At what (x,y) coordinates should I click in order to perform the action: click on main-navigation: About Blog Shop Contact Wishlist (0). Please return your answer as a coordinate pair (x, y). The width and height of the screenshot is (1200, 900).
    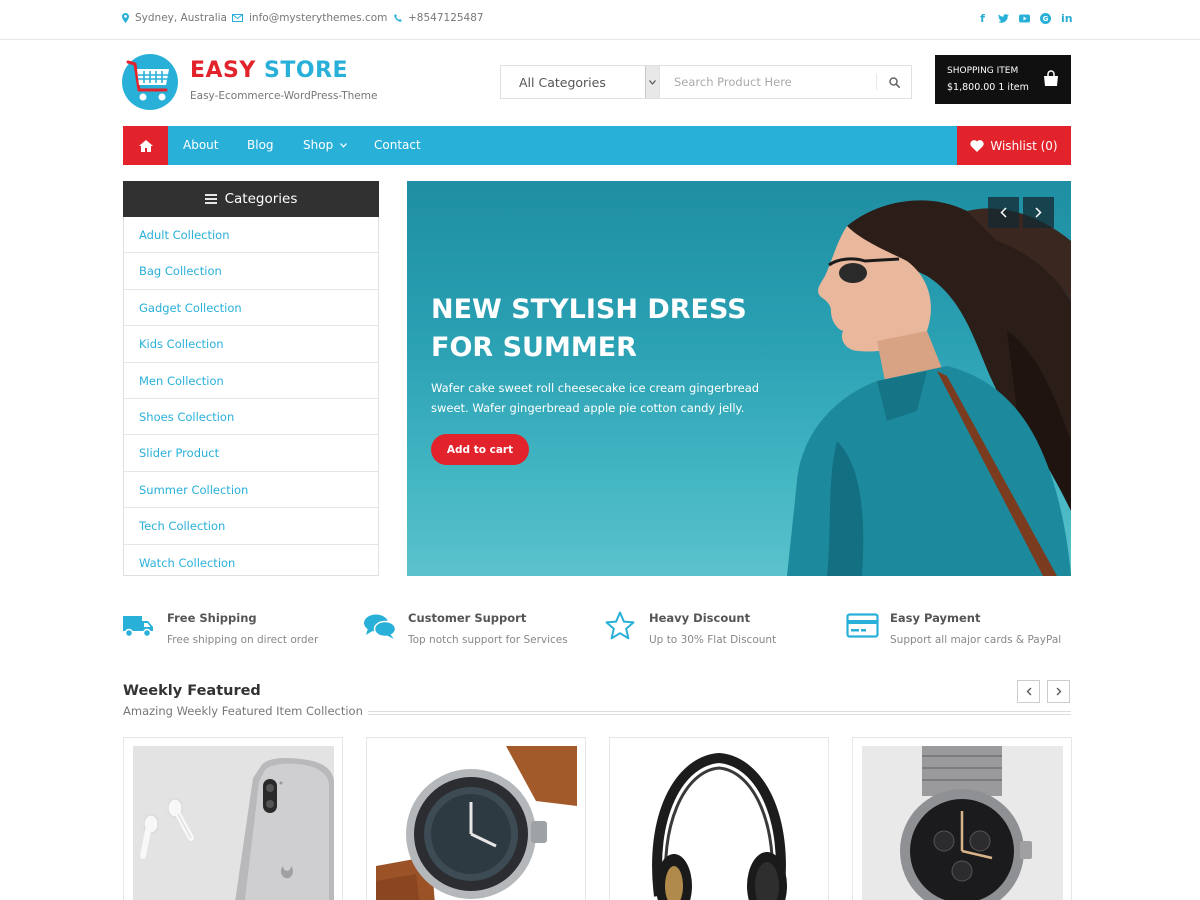
    Looking at the image, I should click on (597, 145).